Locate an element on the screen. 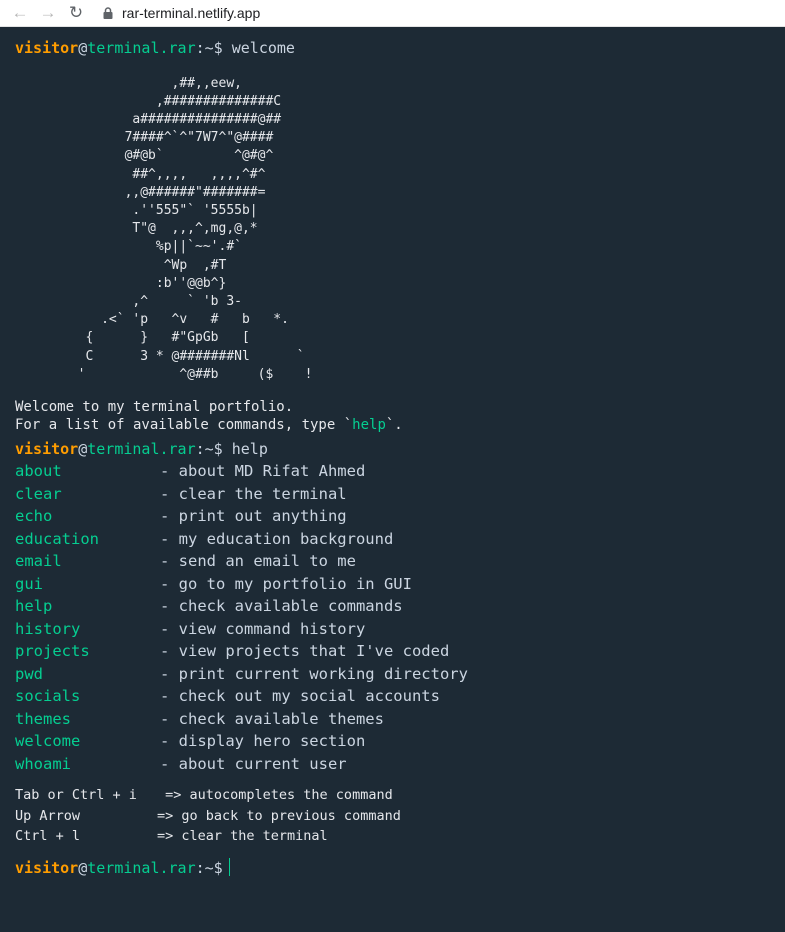 The image size is (785, 932). welcome-hint-command: help is located at coordinates (369, 424).